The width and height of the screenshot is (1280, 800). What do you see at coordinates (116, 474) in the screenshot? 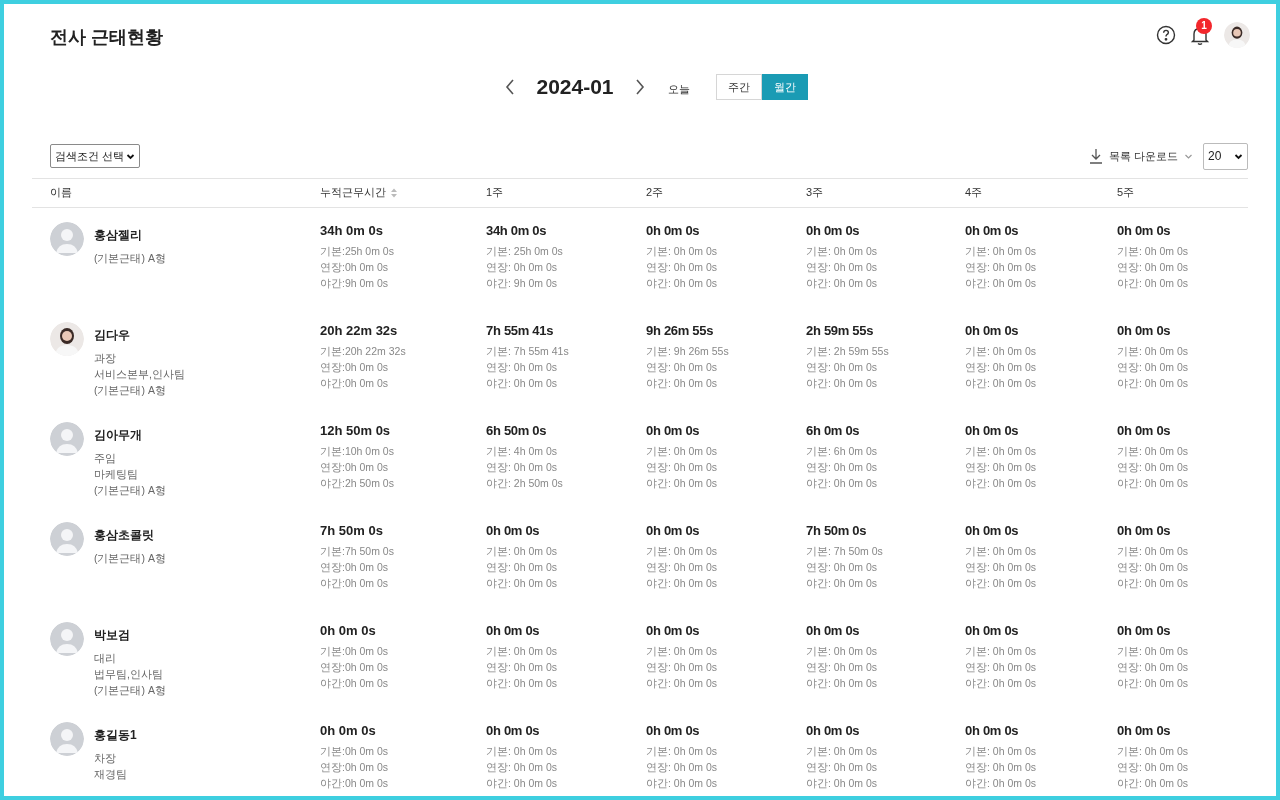
I see `employee-info: 마케팅팀` at bounding box center [116, 474].